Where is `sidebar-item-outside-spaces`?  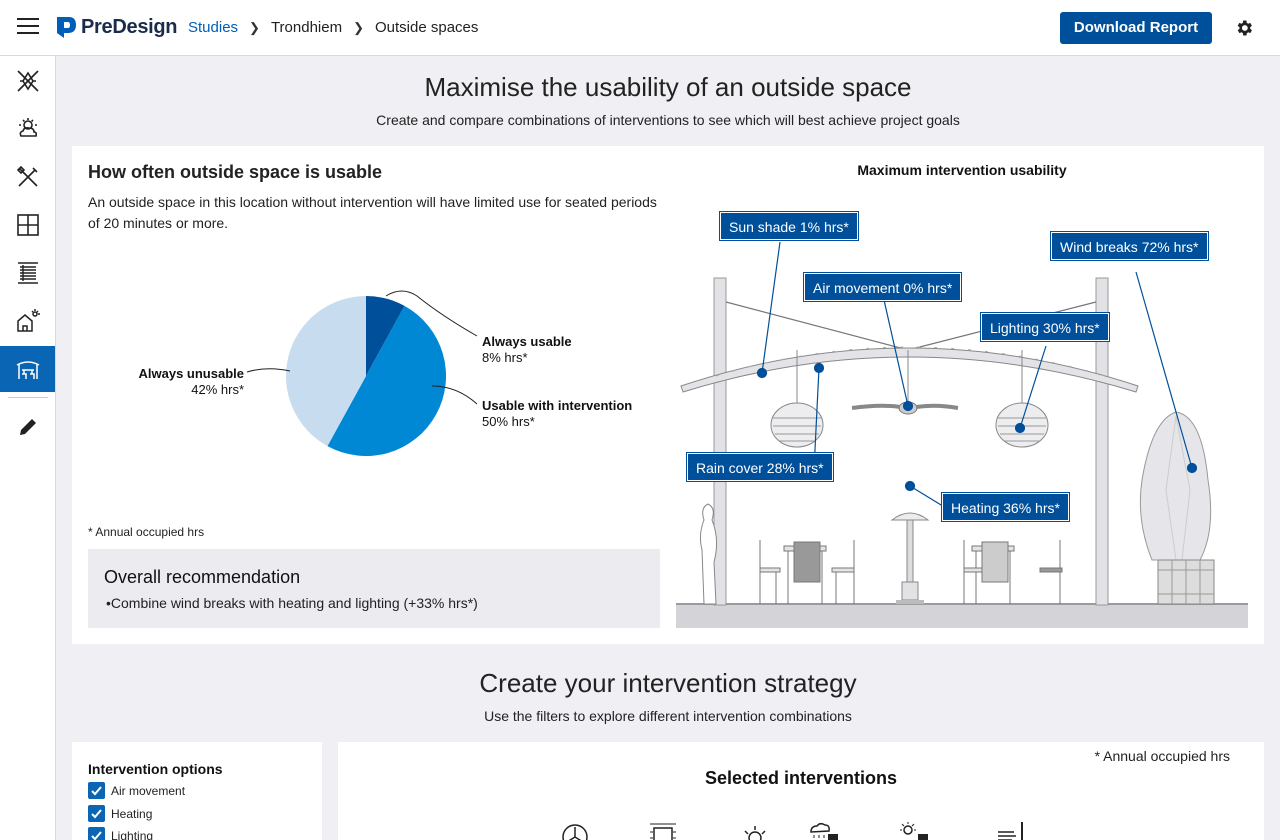
sidebar-item-outside-spaces is located at coordinates (27, 369).